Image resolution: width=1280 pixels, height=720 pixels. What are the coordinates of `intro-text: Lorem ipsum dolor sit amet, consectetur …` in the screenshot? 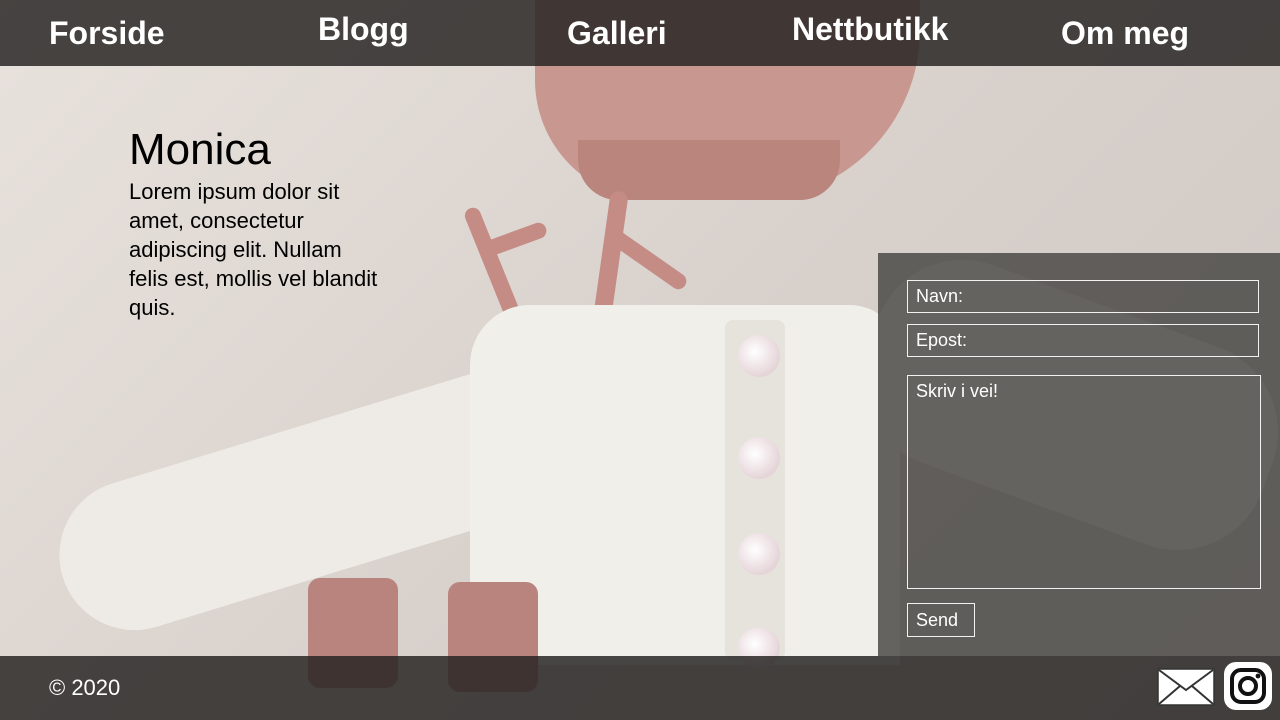 It's located at (253, 249).